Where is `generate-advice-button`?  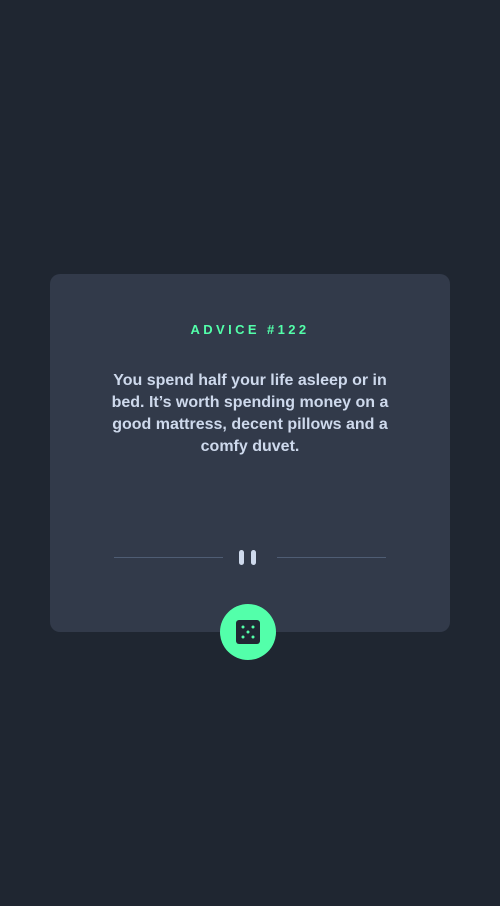 generate-advice-button is located at coordinates (248, 632).